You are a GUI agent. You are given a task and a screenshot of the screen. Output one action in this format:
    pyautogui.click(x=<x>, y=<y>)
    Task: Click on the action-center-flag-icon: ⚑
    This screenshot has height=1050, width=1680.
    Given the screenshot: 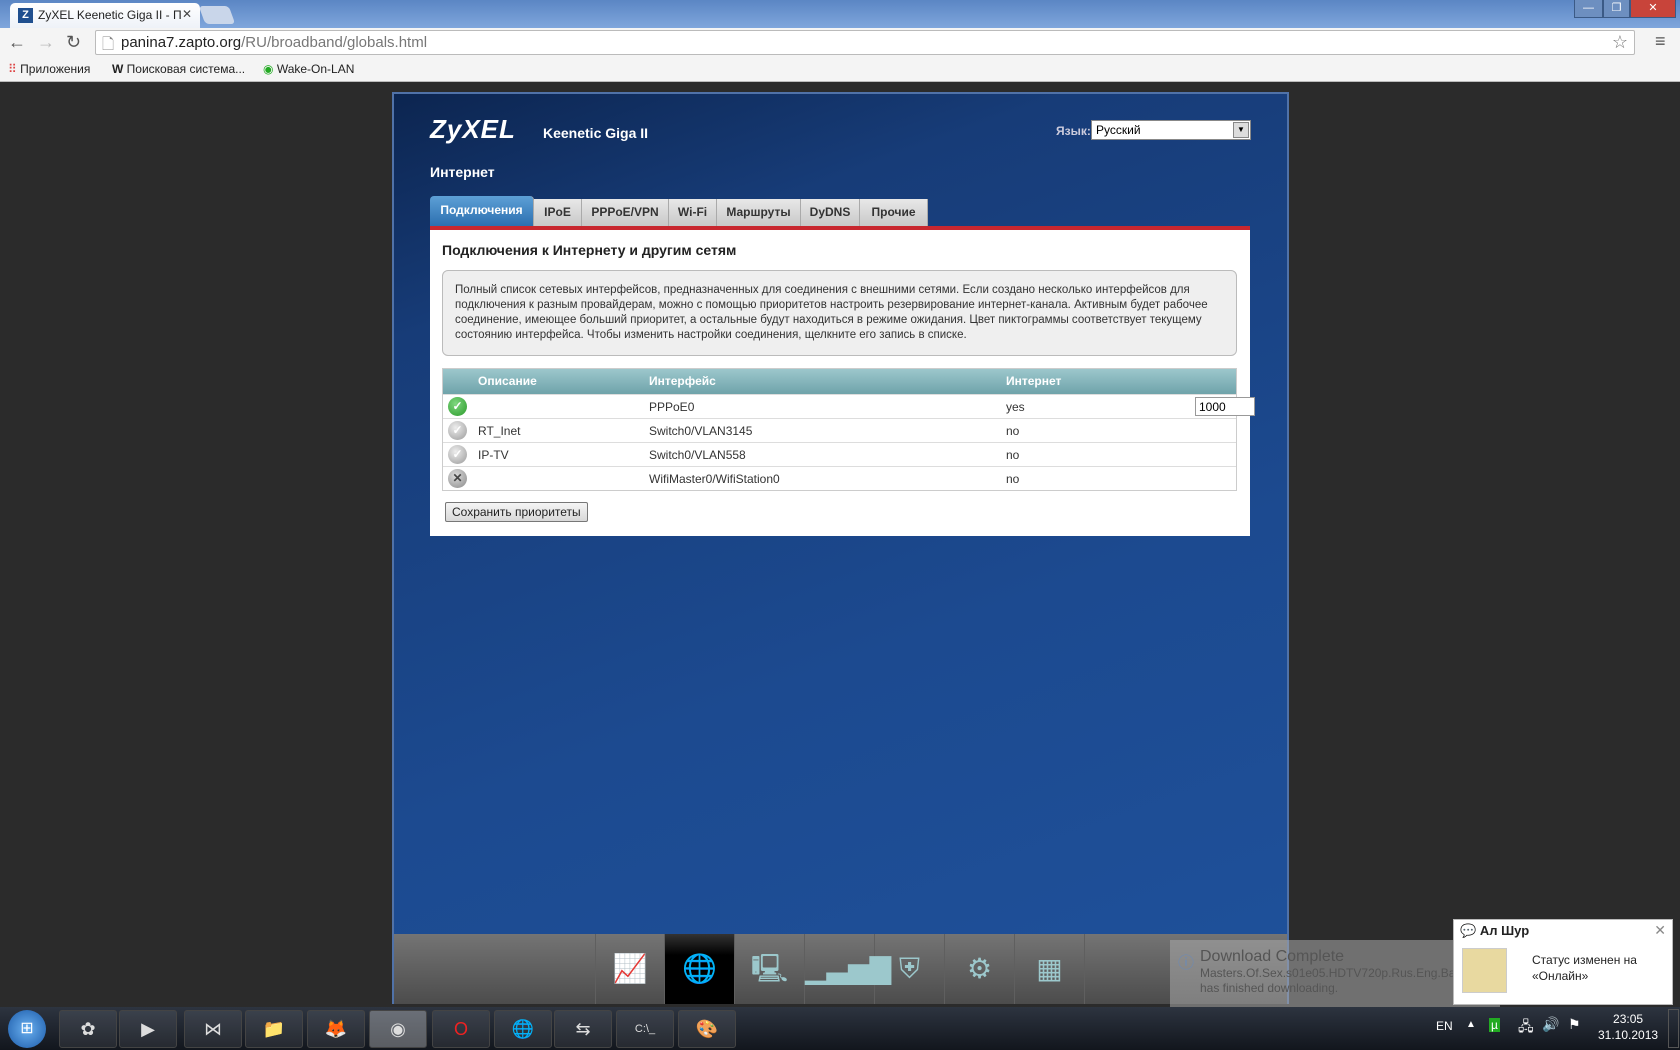 What is the action you would take?
    pyautogui.click(x=1574, y=1024)
    